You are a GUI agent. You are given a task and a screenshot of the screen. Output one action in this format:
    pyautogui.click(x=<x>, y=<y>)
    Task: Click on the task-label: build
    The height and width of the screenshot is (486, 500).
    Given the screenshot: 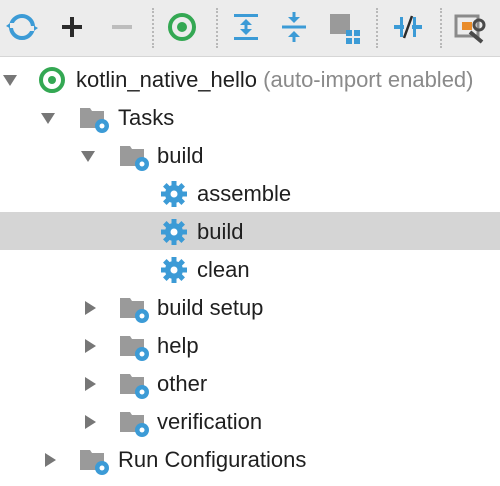 What is the action you would take?
    pyautogui.click(x=220, y=231)
    